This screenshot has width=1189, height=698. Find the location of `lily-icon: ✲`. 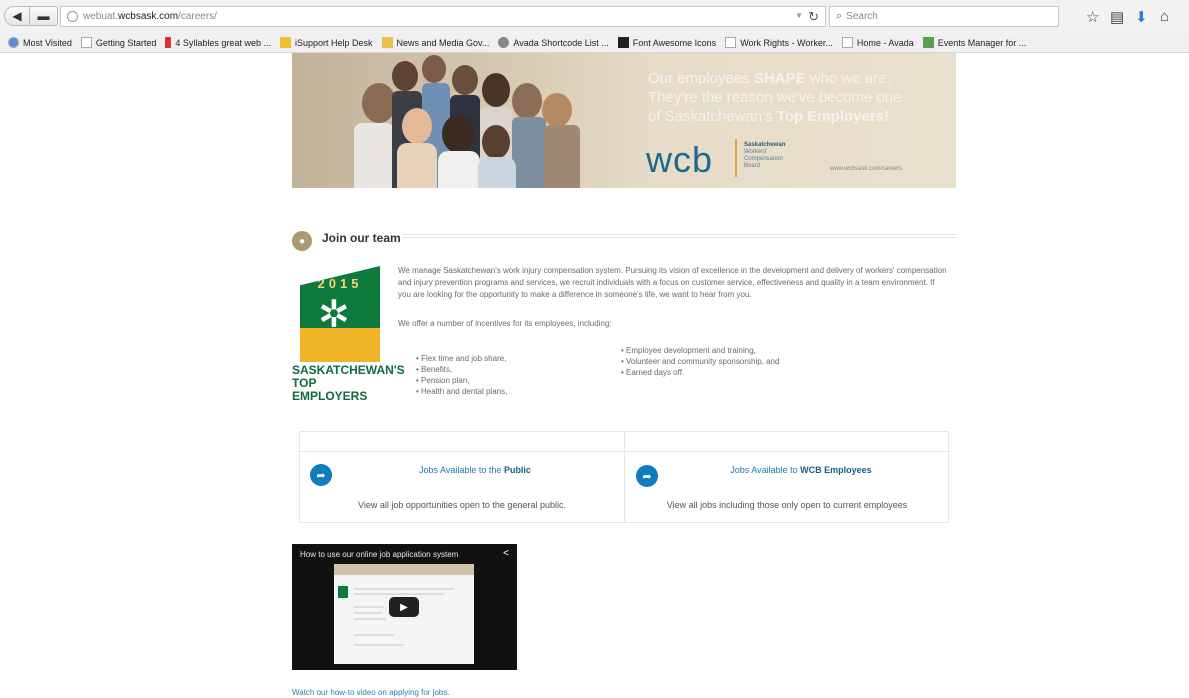

lily-icon: ✲ is located at coordinates (334, 315).